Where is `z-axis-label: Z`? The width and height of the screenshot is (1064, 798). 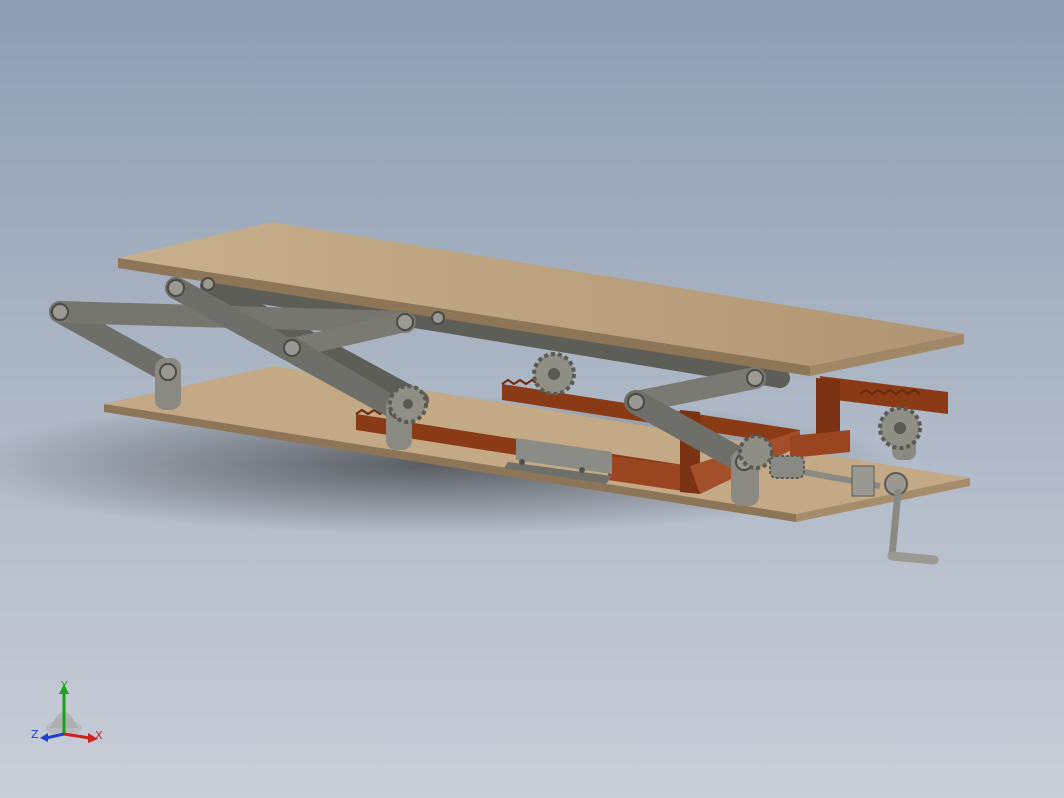
z-axis-label: Z is located at coordinates (35, 734).